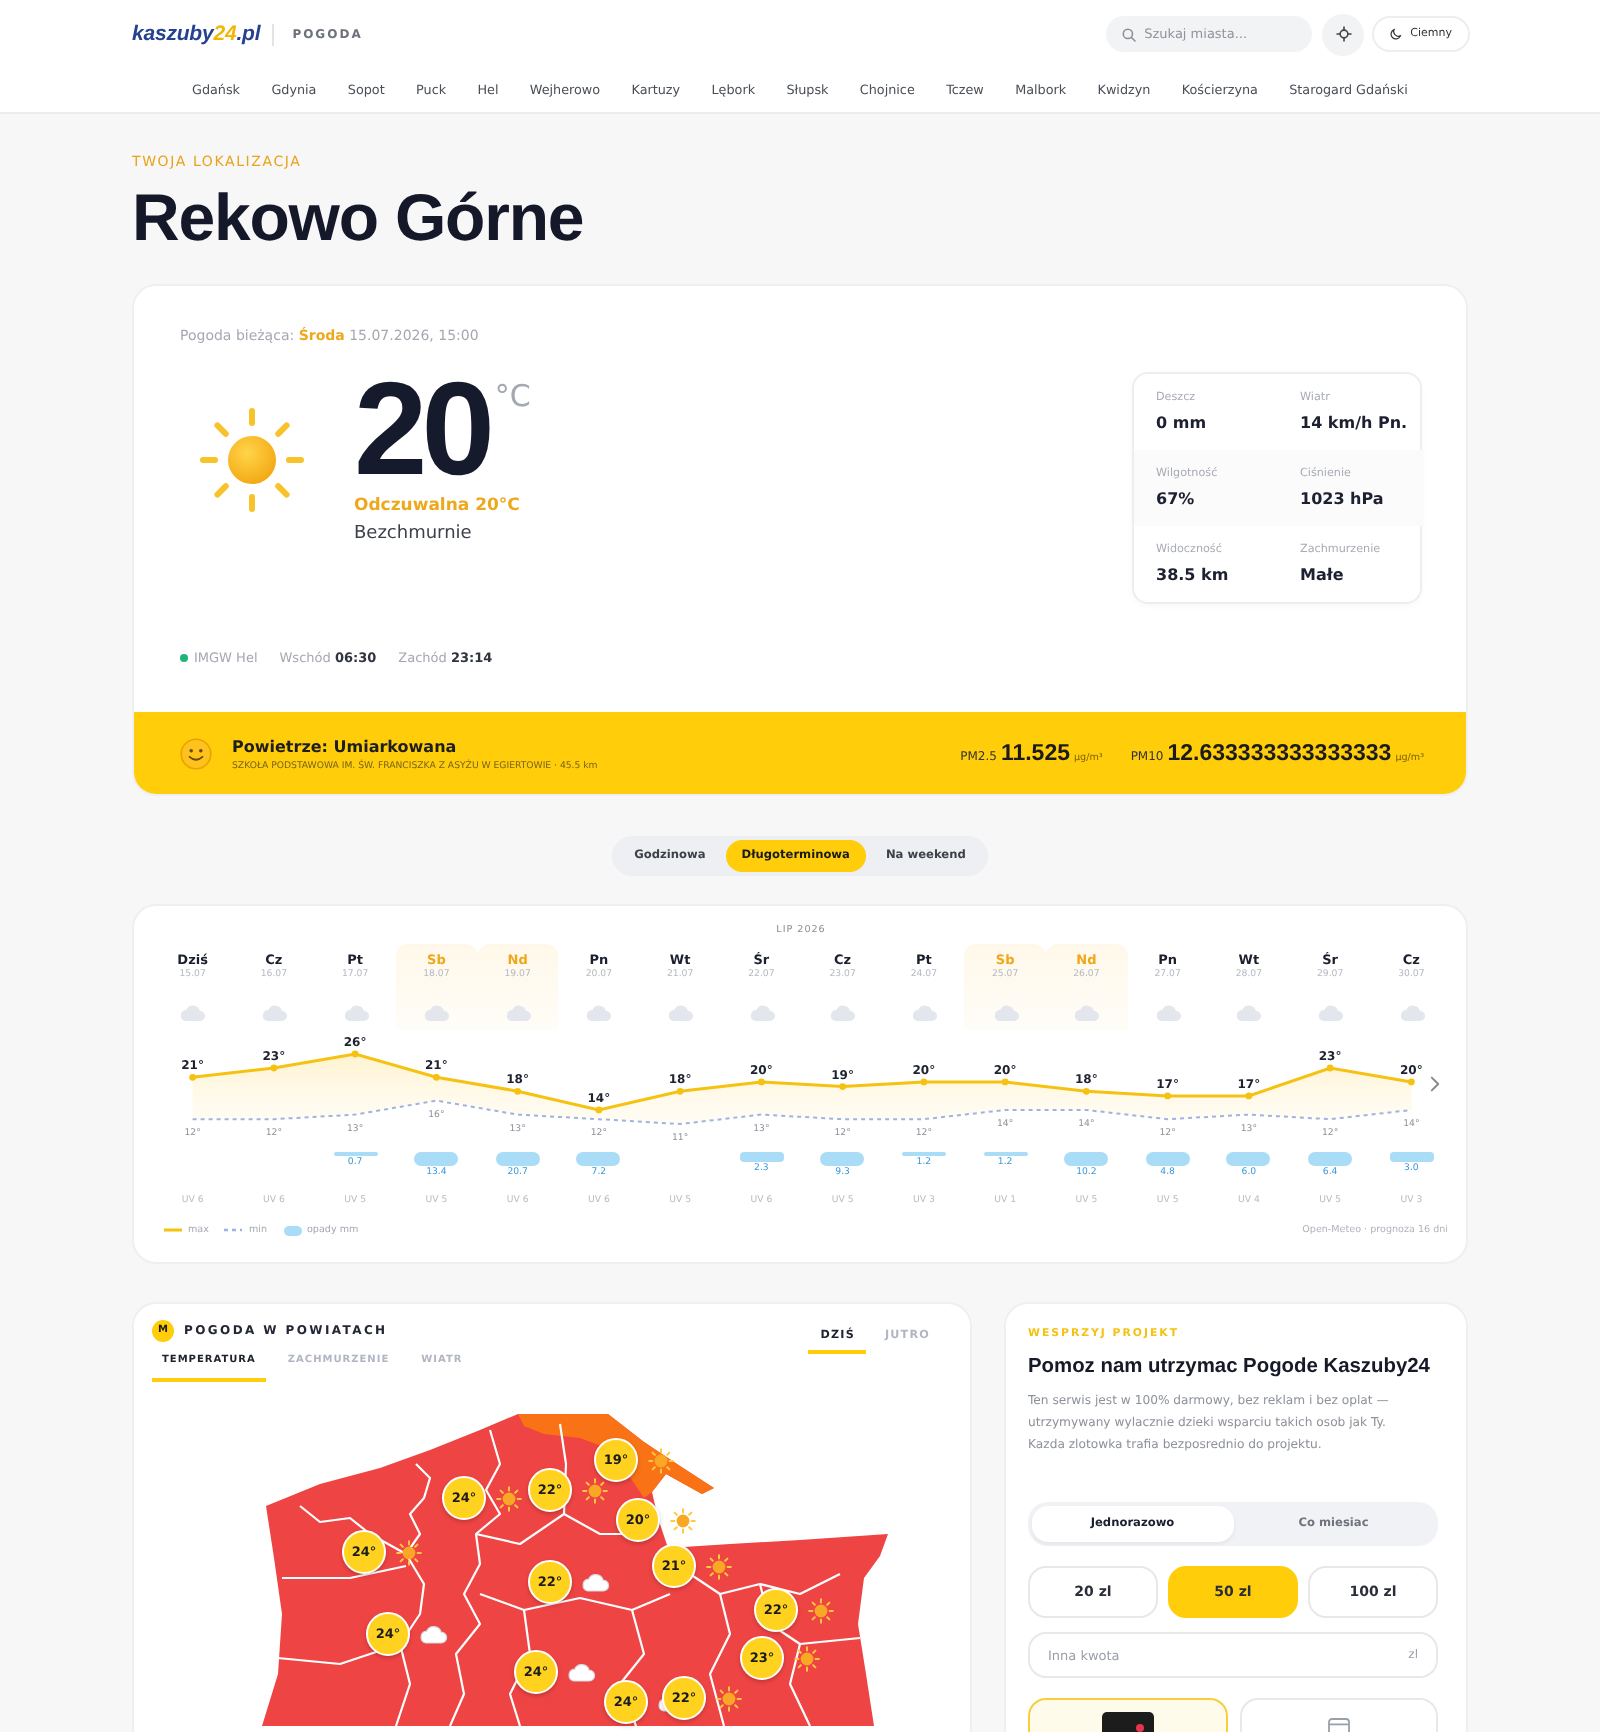 Image resolution: width=1600 pixels, height=1732 pixels. Describe the element at coordinates (1396, 34) in the screenshot. I see `moon-icon` at that location.